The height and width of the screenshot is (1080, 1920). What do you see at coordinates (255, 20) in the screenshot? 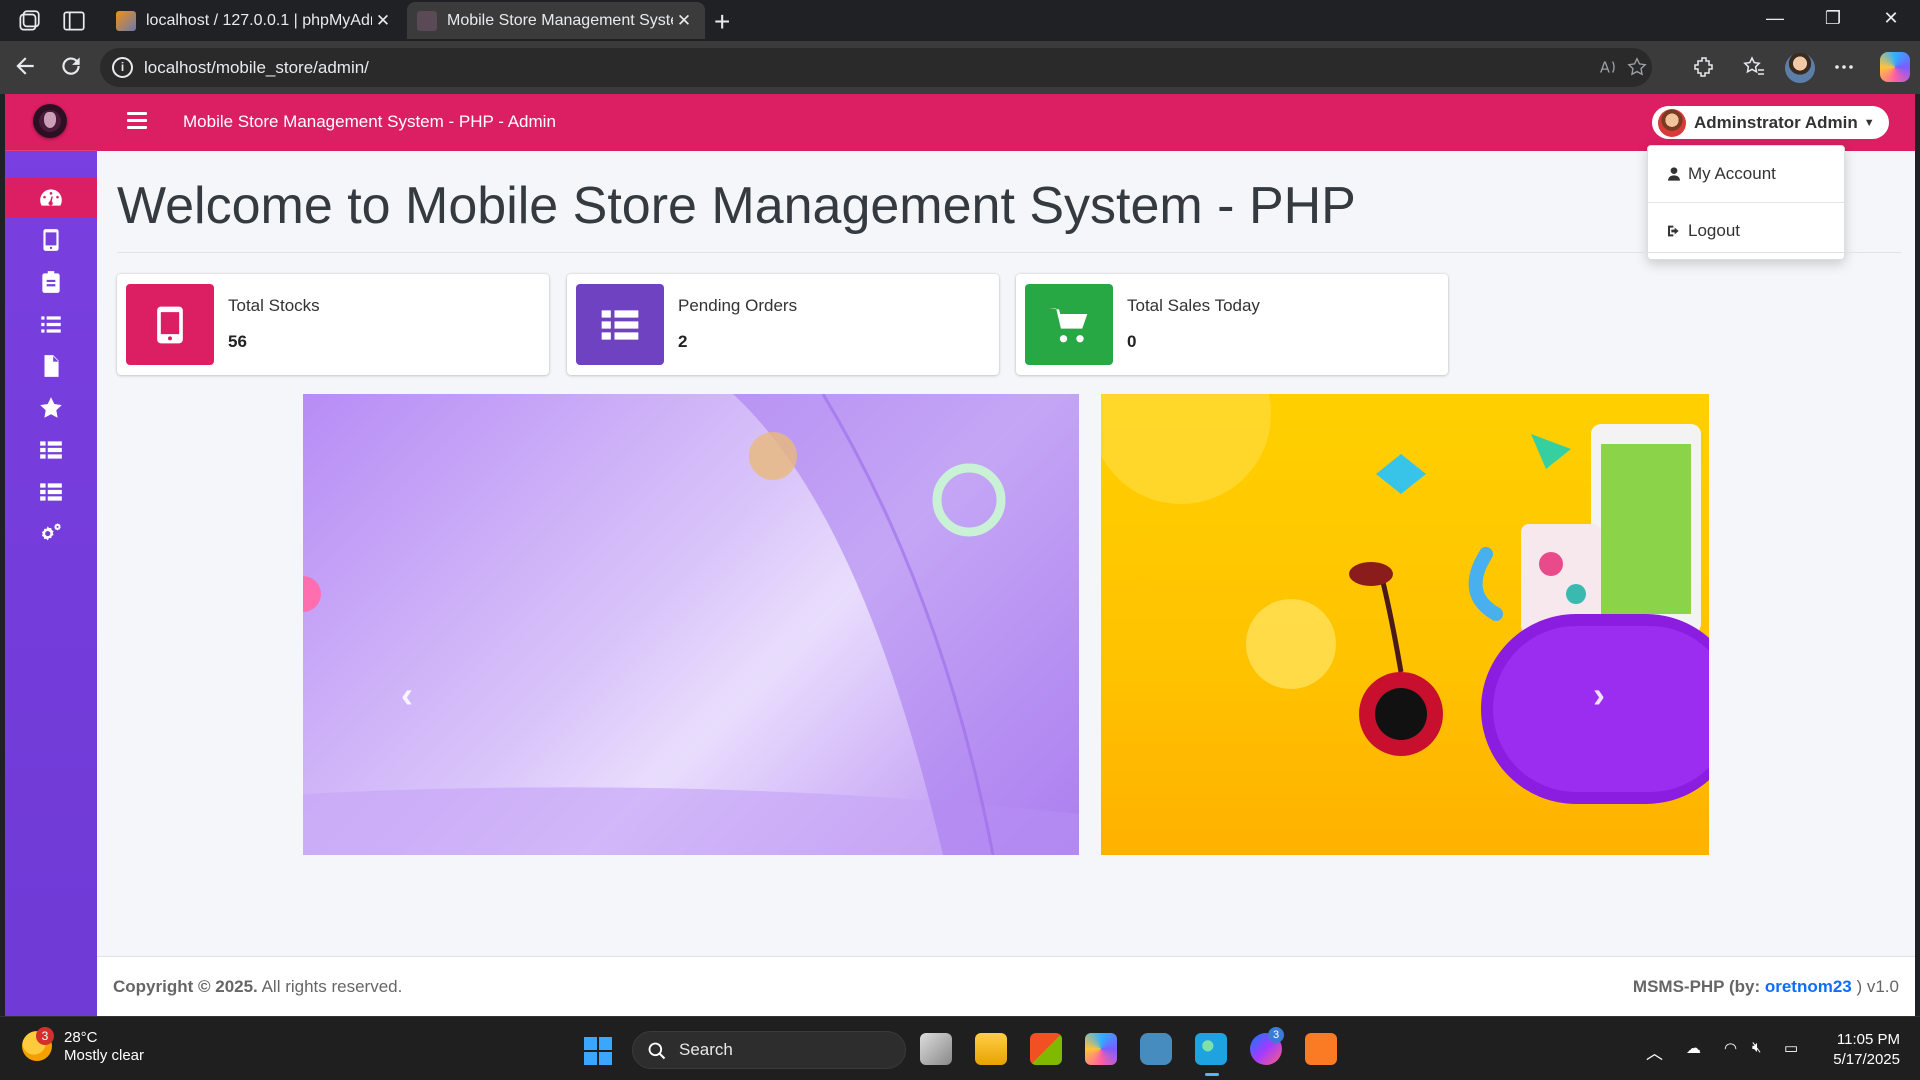
I see `tab-phpmyadmin: localhost / 127.0.0.1 | phpMyAdm ✕` at bounding box center [255, 20].